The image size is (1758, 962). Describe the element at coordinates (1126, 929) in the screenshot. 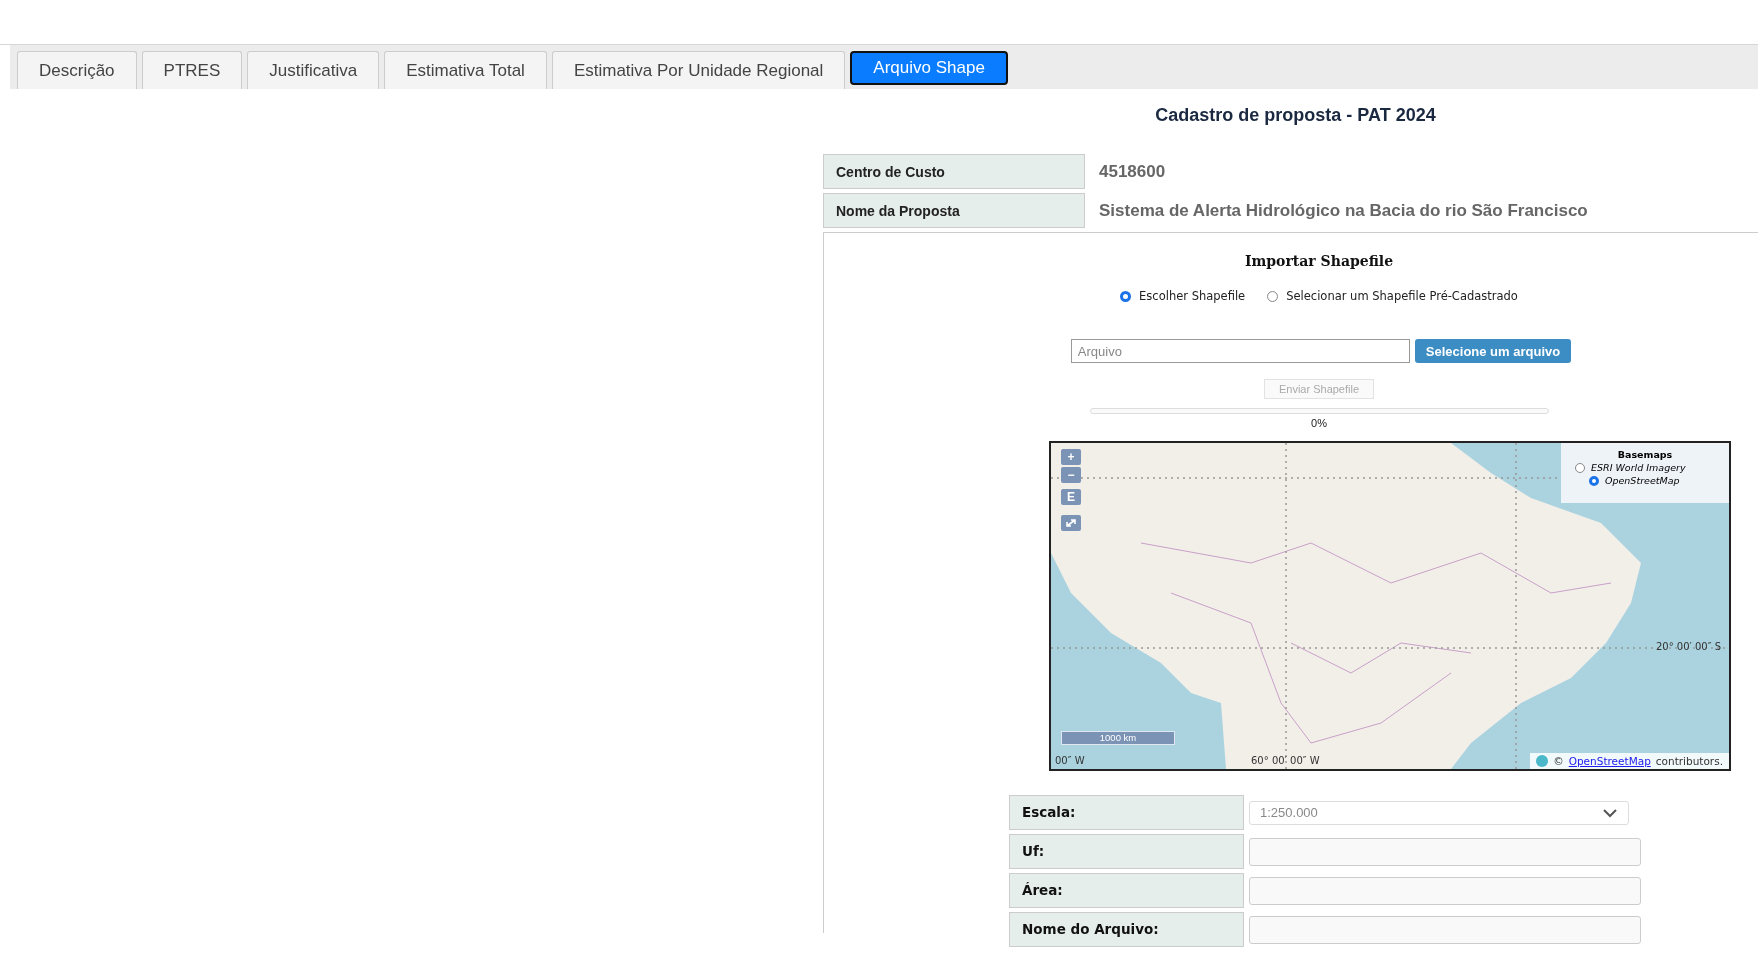

I see `field-label: Nome do Arquivo:` at that location.